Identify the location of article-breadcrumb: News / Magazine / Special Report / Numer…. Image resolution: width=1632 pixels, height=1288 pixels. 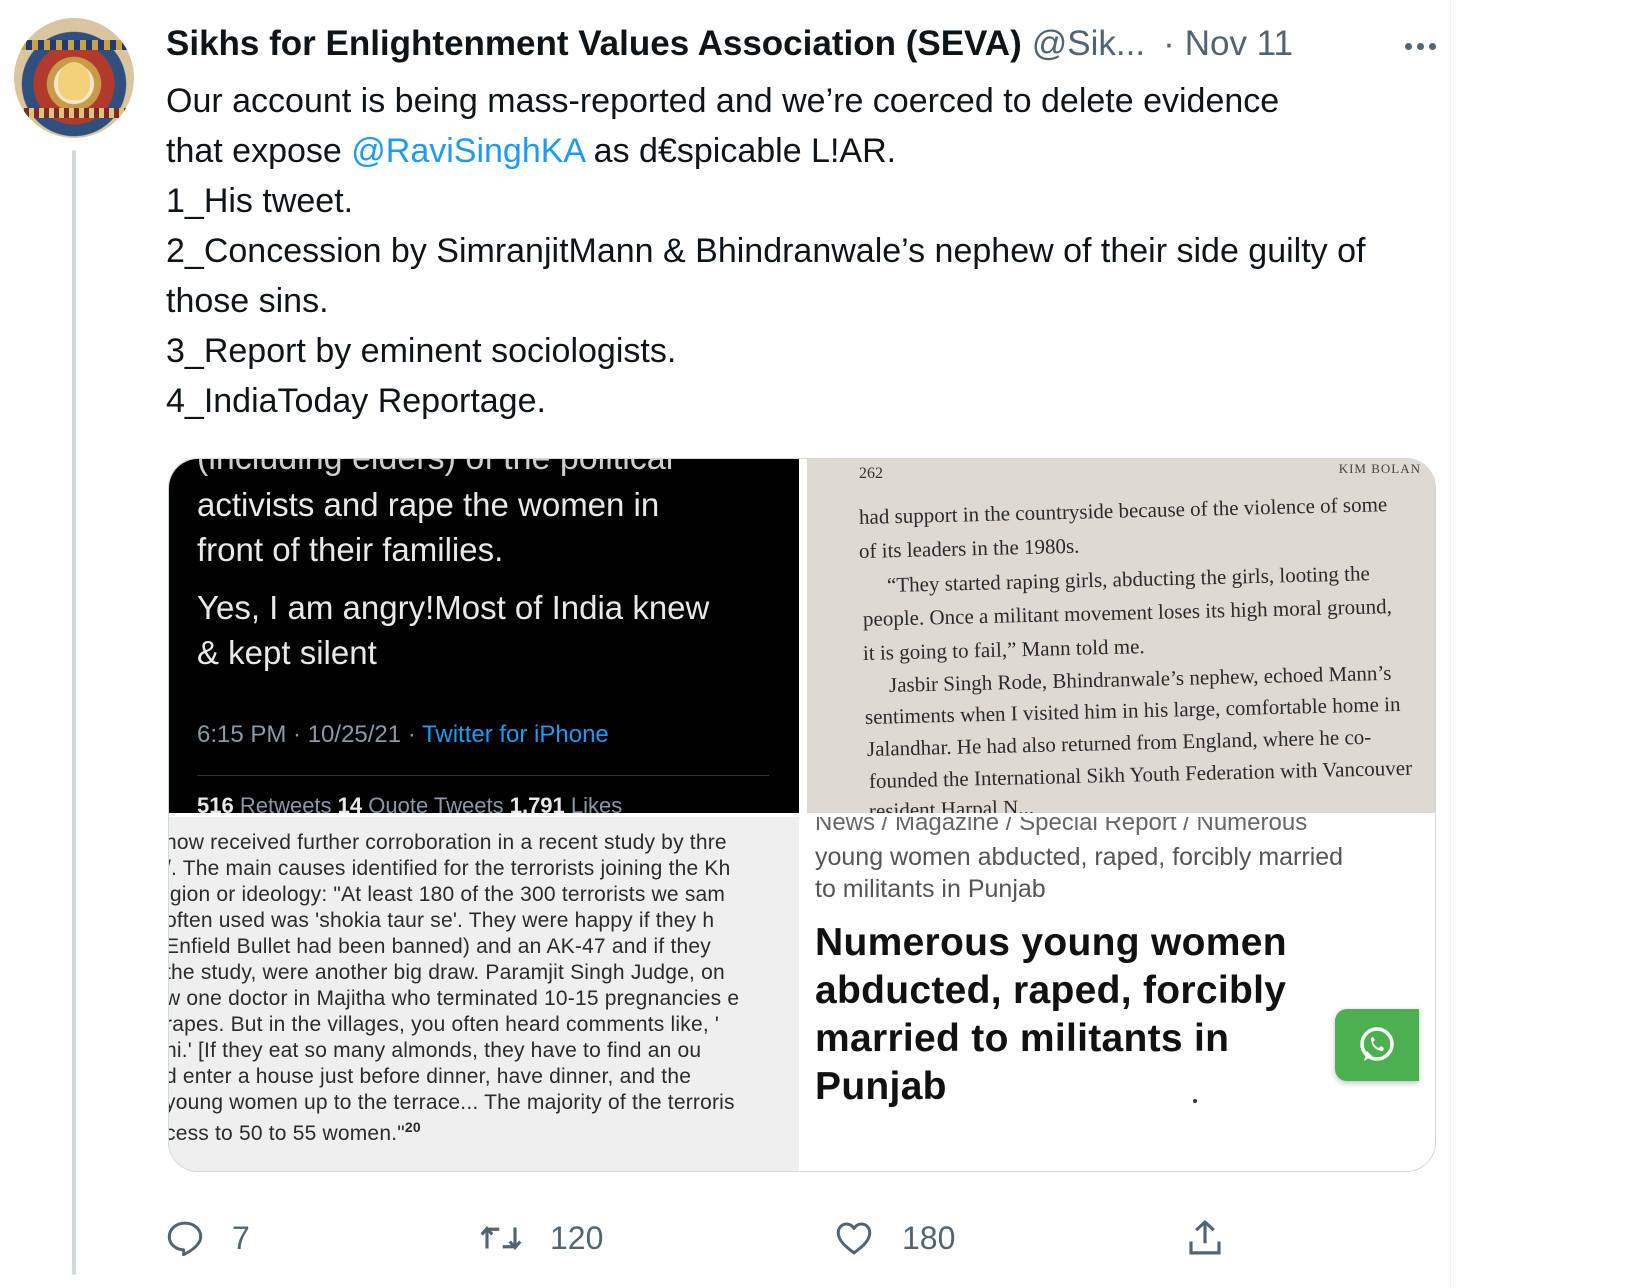
(1061, 826).